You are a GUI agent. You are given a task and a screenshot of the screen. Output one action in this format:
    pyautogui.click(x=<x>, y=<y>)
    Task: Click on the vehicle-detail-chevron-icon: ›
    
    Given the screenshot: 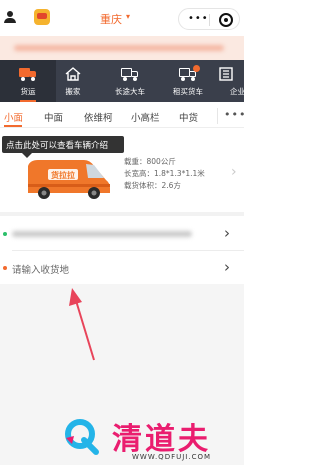 What is the action you would take?
    pyautogui.click(x=234, y=172)
    